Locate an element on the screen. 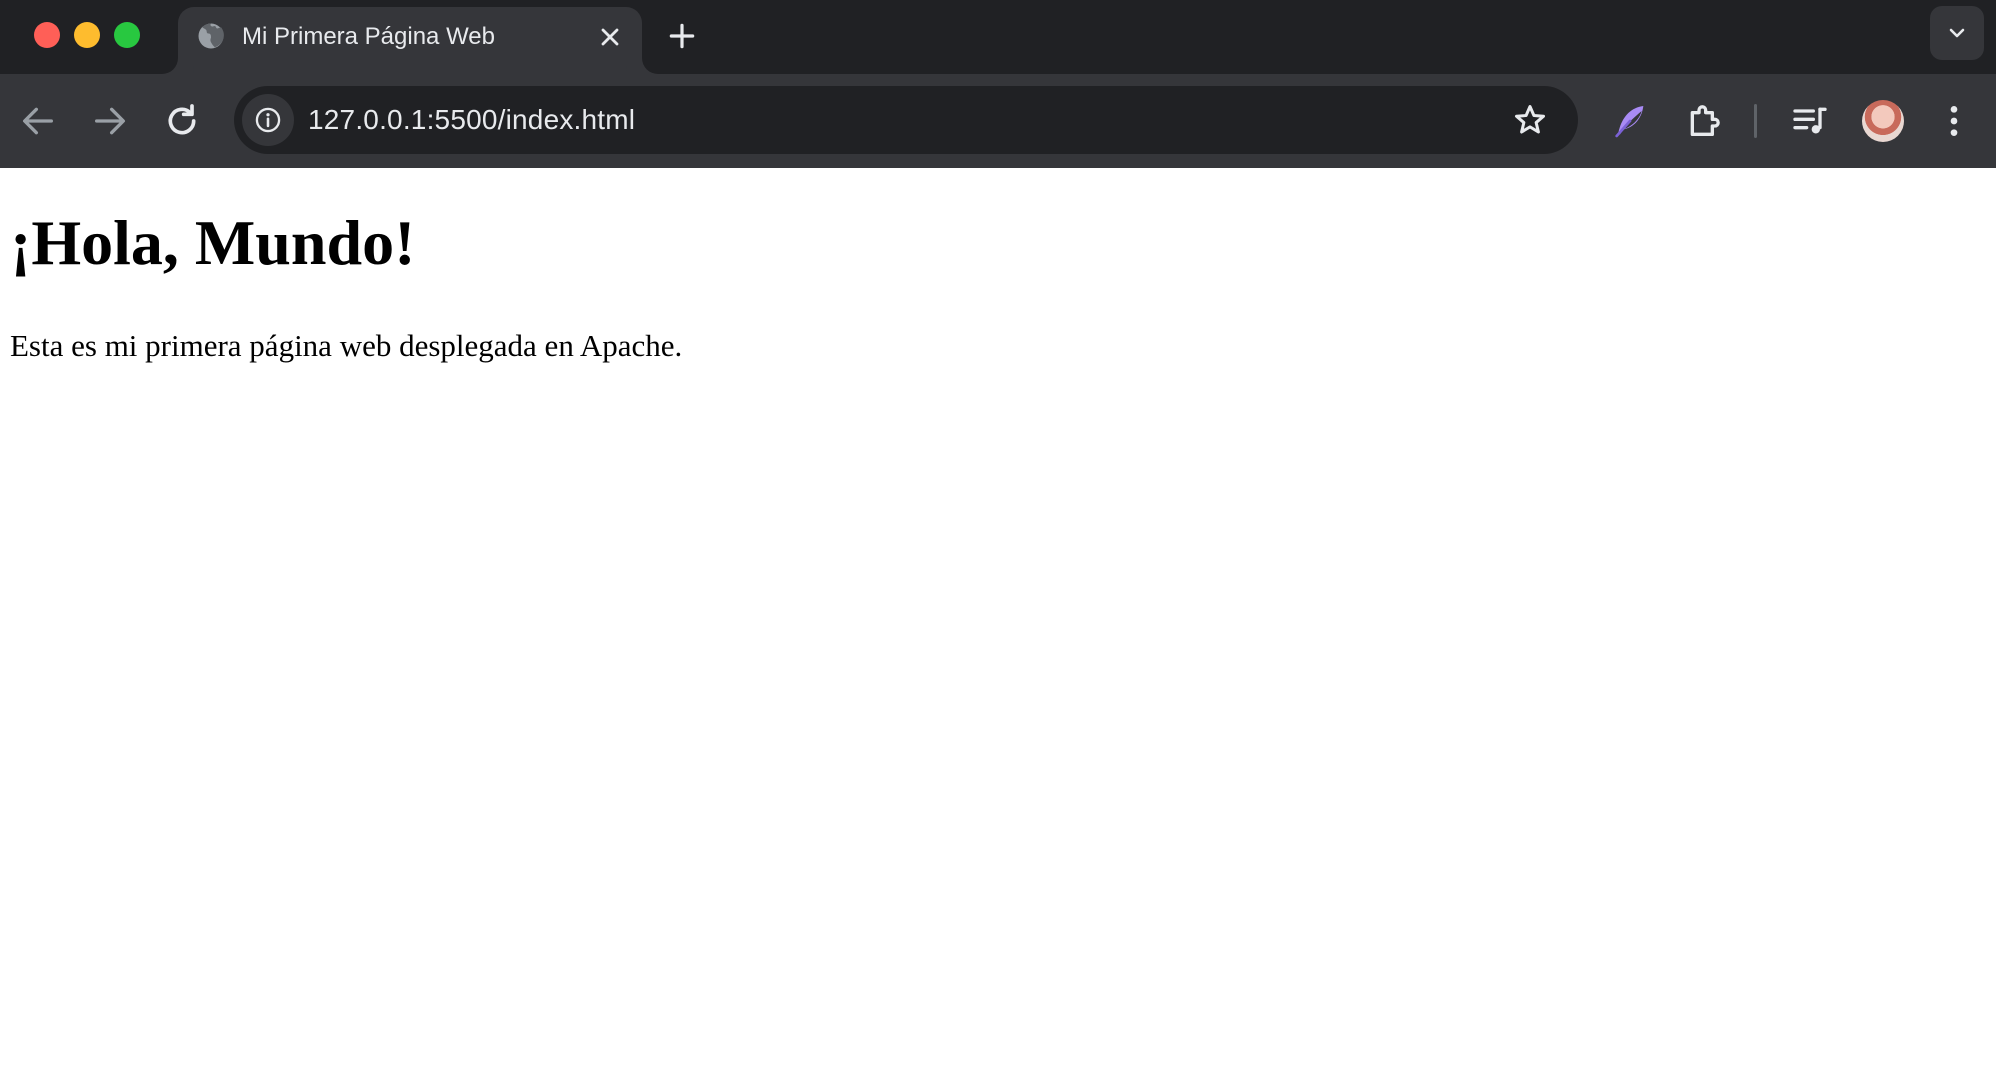 Image resolution: width=1996 pixels, height=1072 pixels. media-controls-icon is located at coordinates (1810, 121).